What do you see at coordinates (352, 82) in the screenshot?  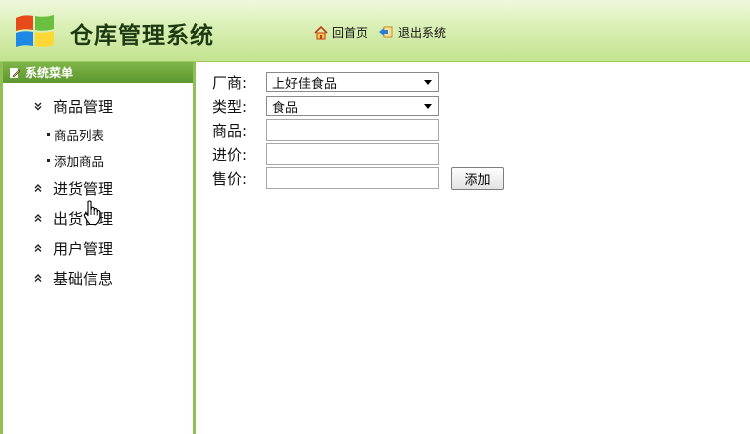 I see `vendor-select: 上好佳食品` at bounding box center [352, 82].